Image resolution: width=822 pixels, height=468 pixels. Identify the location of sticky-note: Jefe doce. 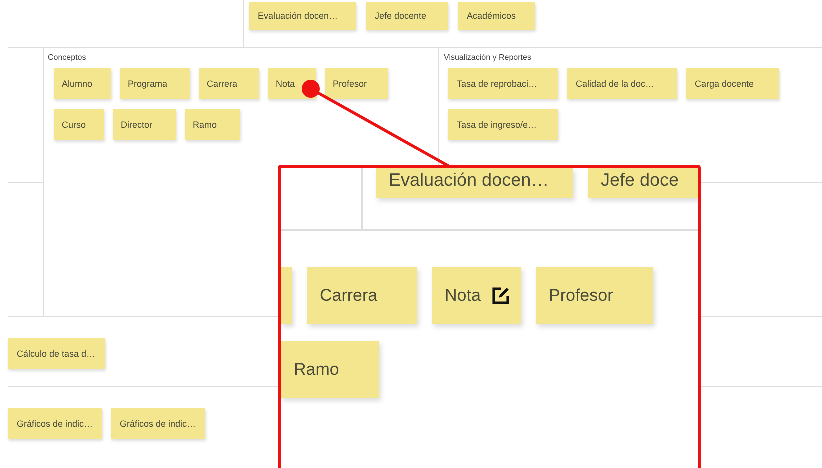
(643, 183).